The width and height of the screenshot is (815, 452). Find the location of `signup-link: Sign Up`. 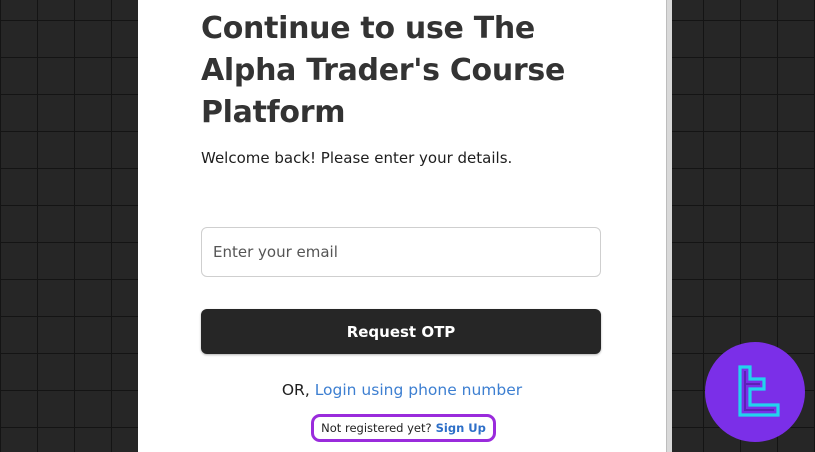

signup-link: Sign Up is located at coordinates (461, 428).